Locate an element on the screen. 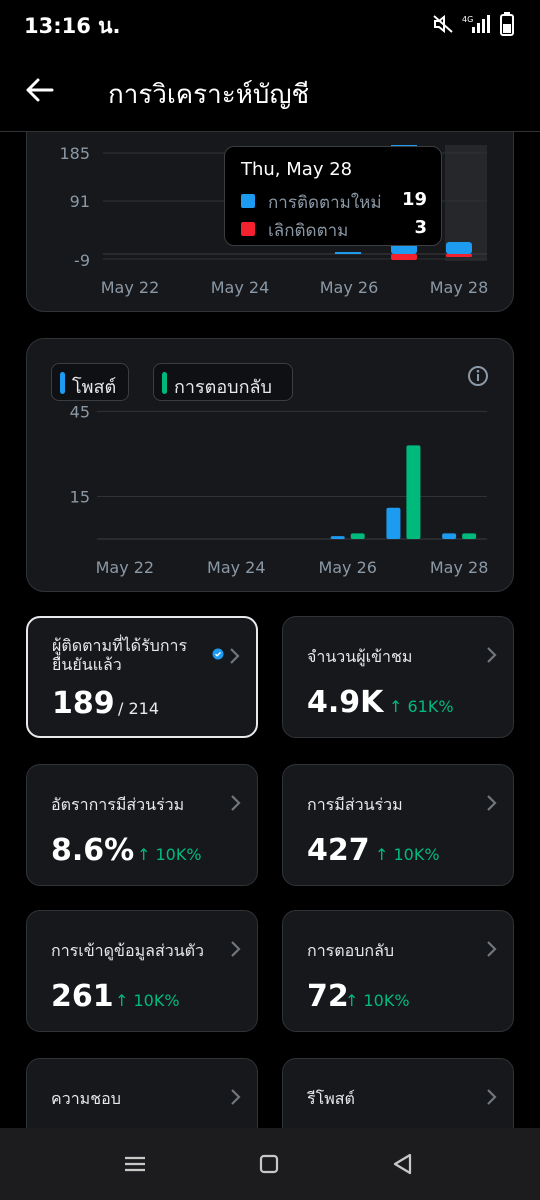 The height and width of the screenshot is (1200, 540). y-tick-label: 185 is located at coordinates (74, 153).